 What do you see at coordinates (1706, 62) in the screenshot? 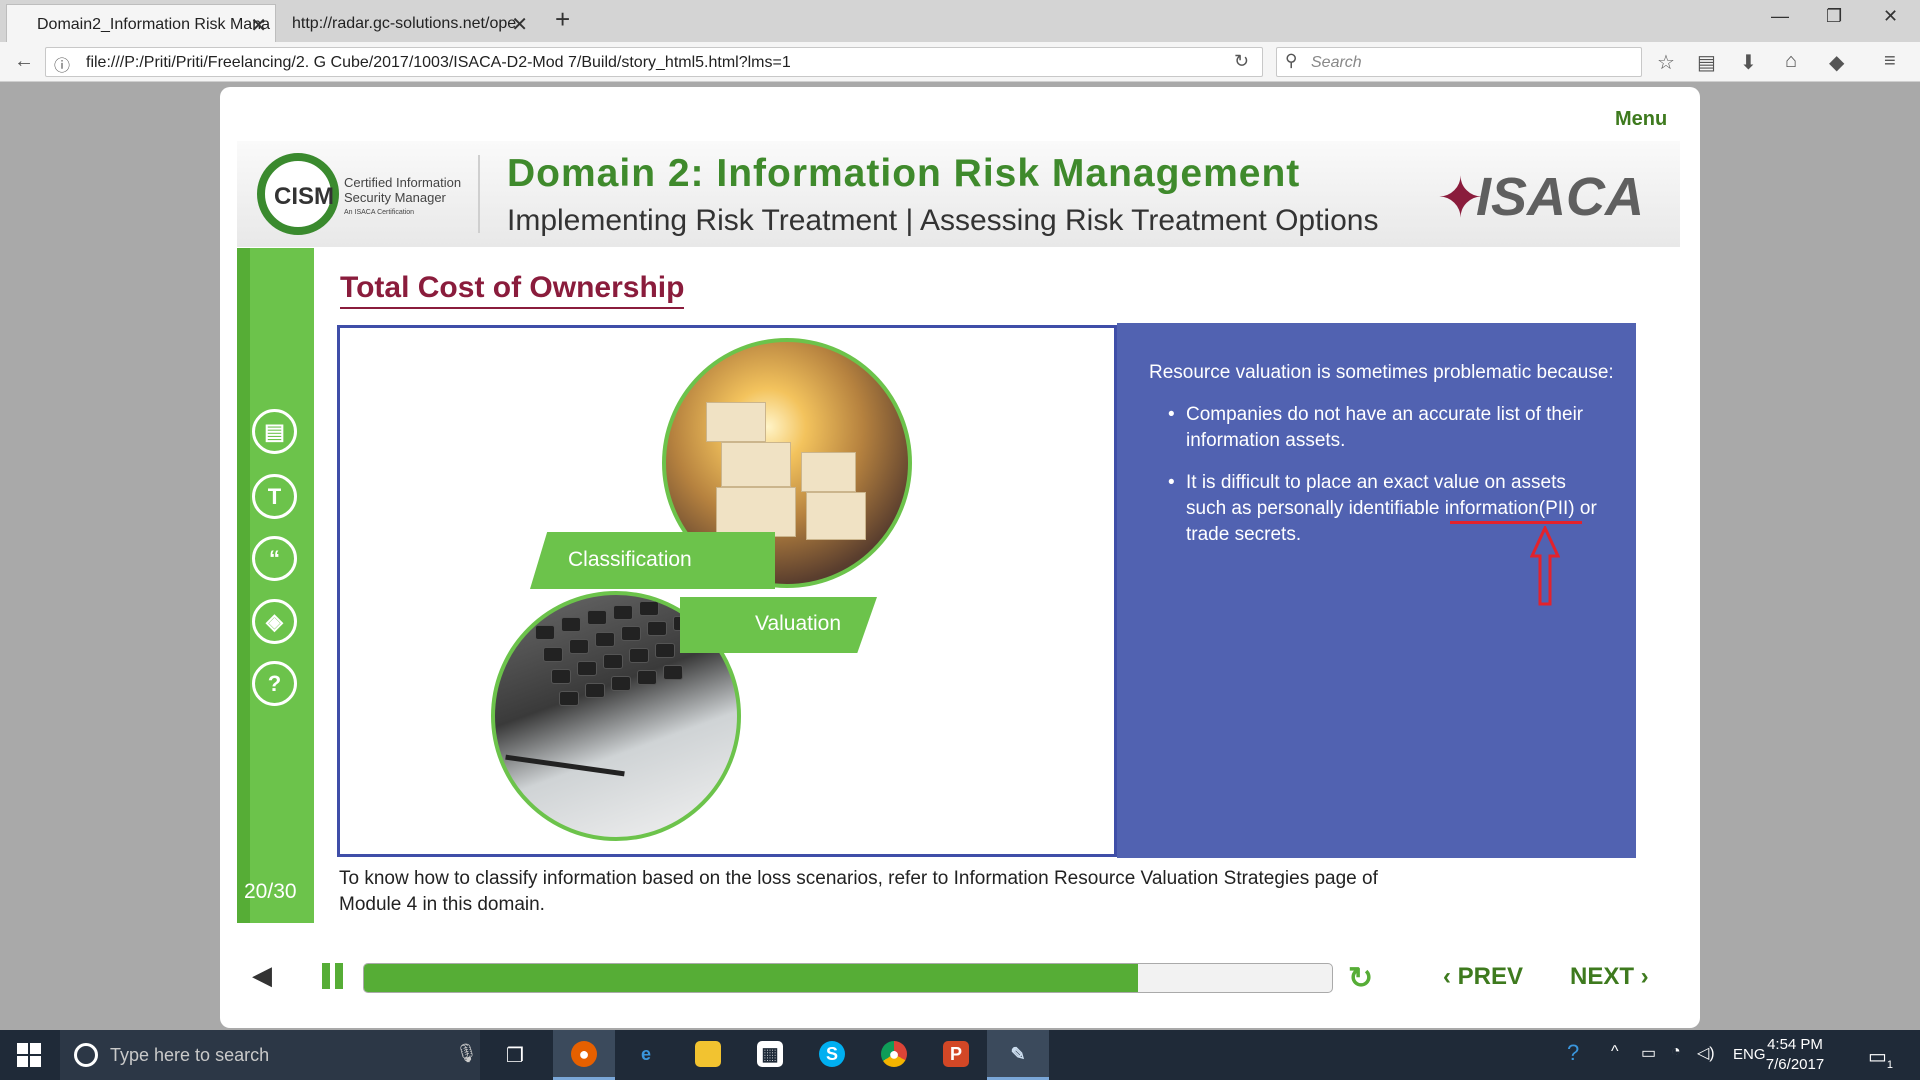
I see `reading-list-icon: ▤` at bounding box center [1706, 62].